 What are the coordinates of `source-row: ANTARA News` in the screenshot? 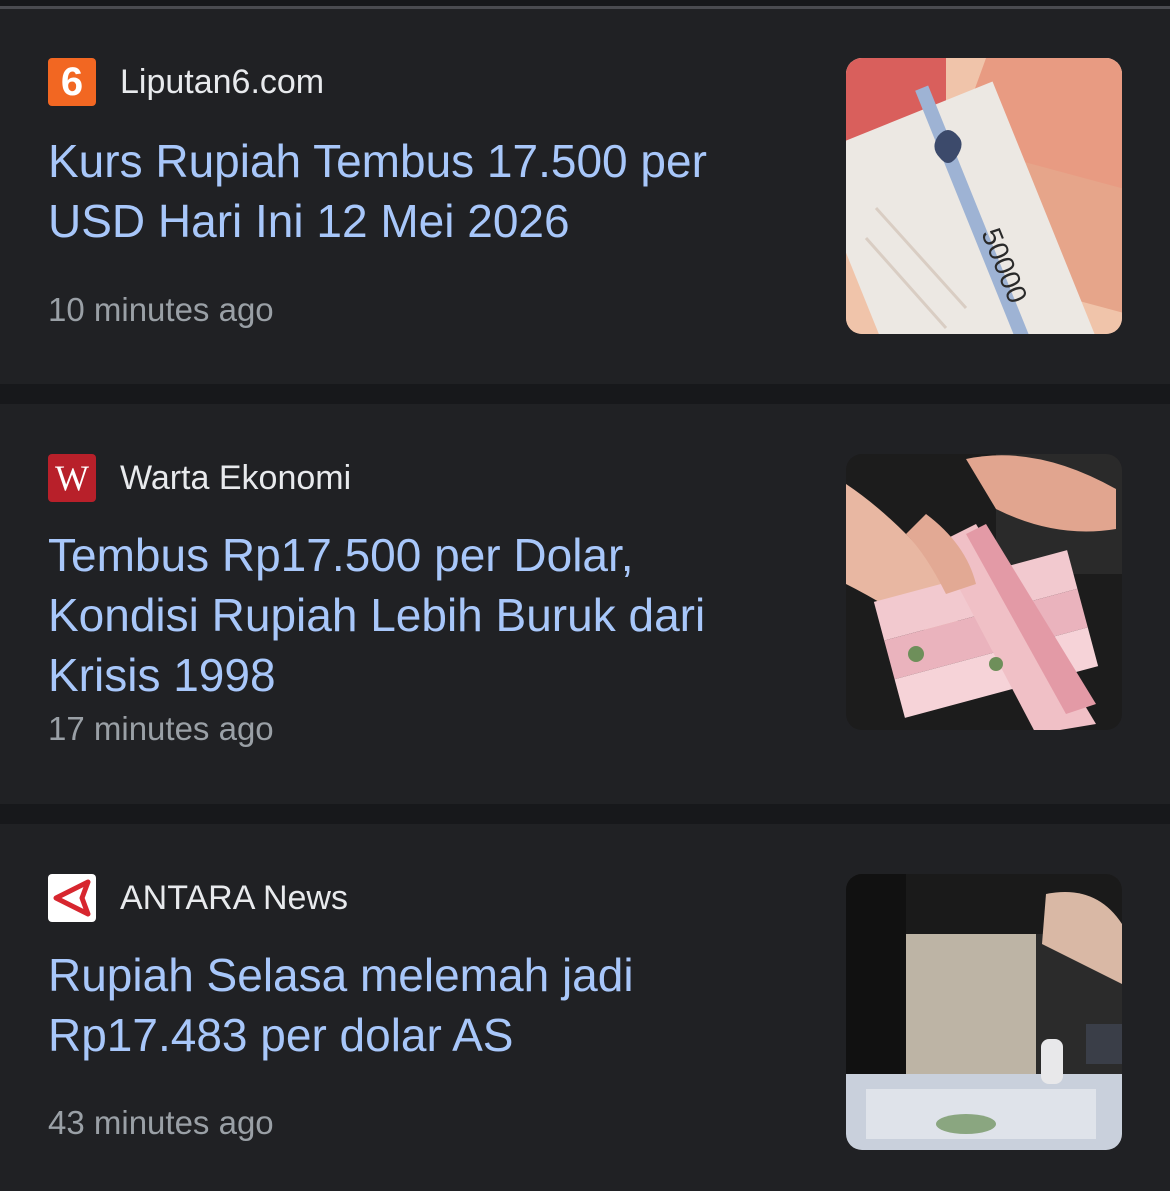 It's located at (198, 898).